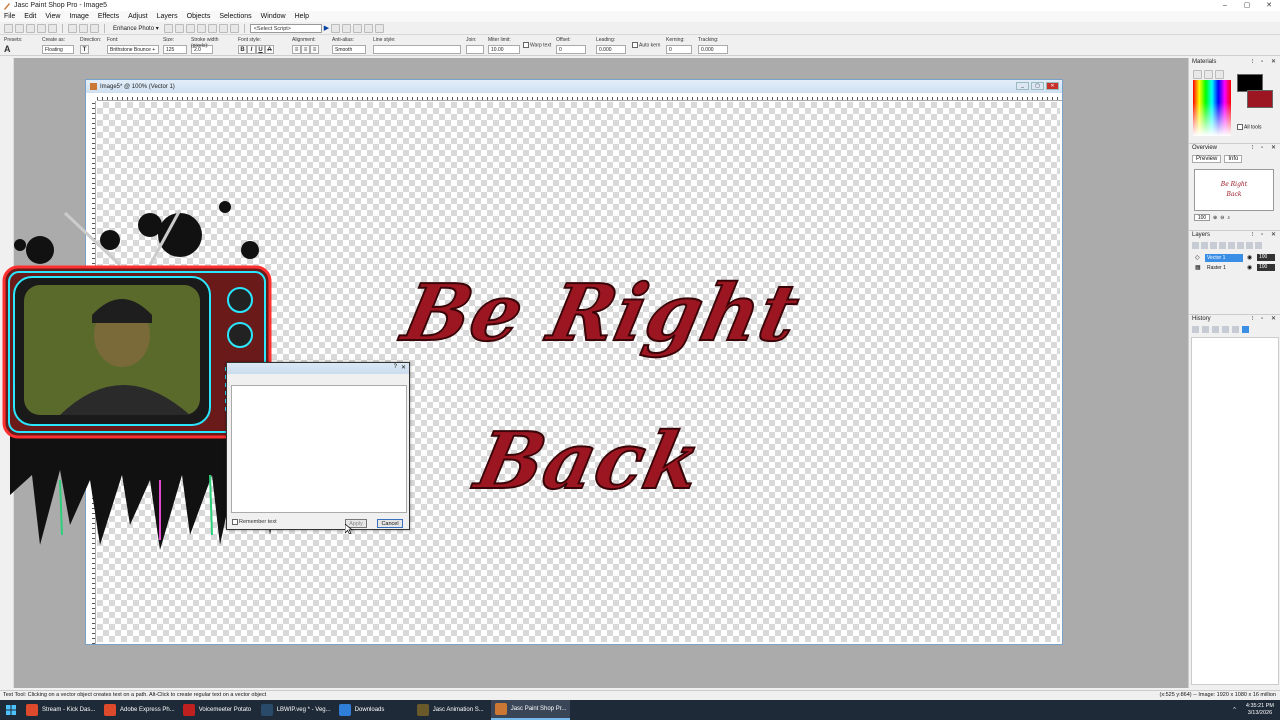  What do you see at coordinates (380, 28) in the screenshot?
I see `script-stop-icon` at bounding box center [380, 28].